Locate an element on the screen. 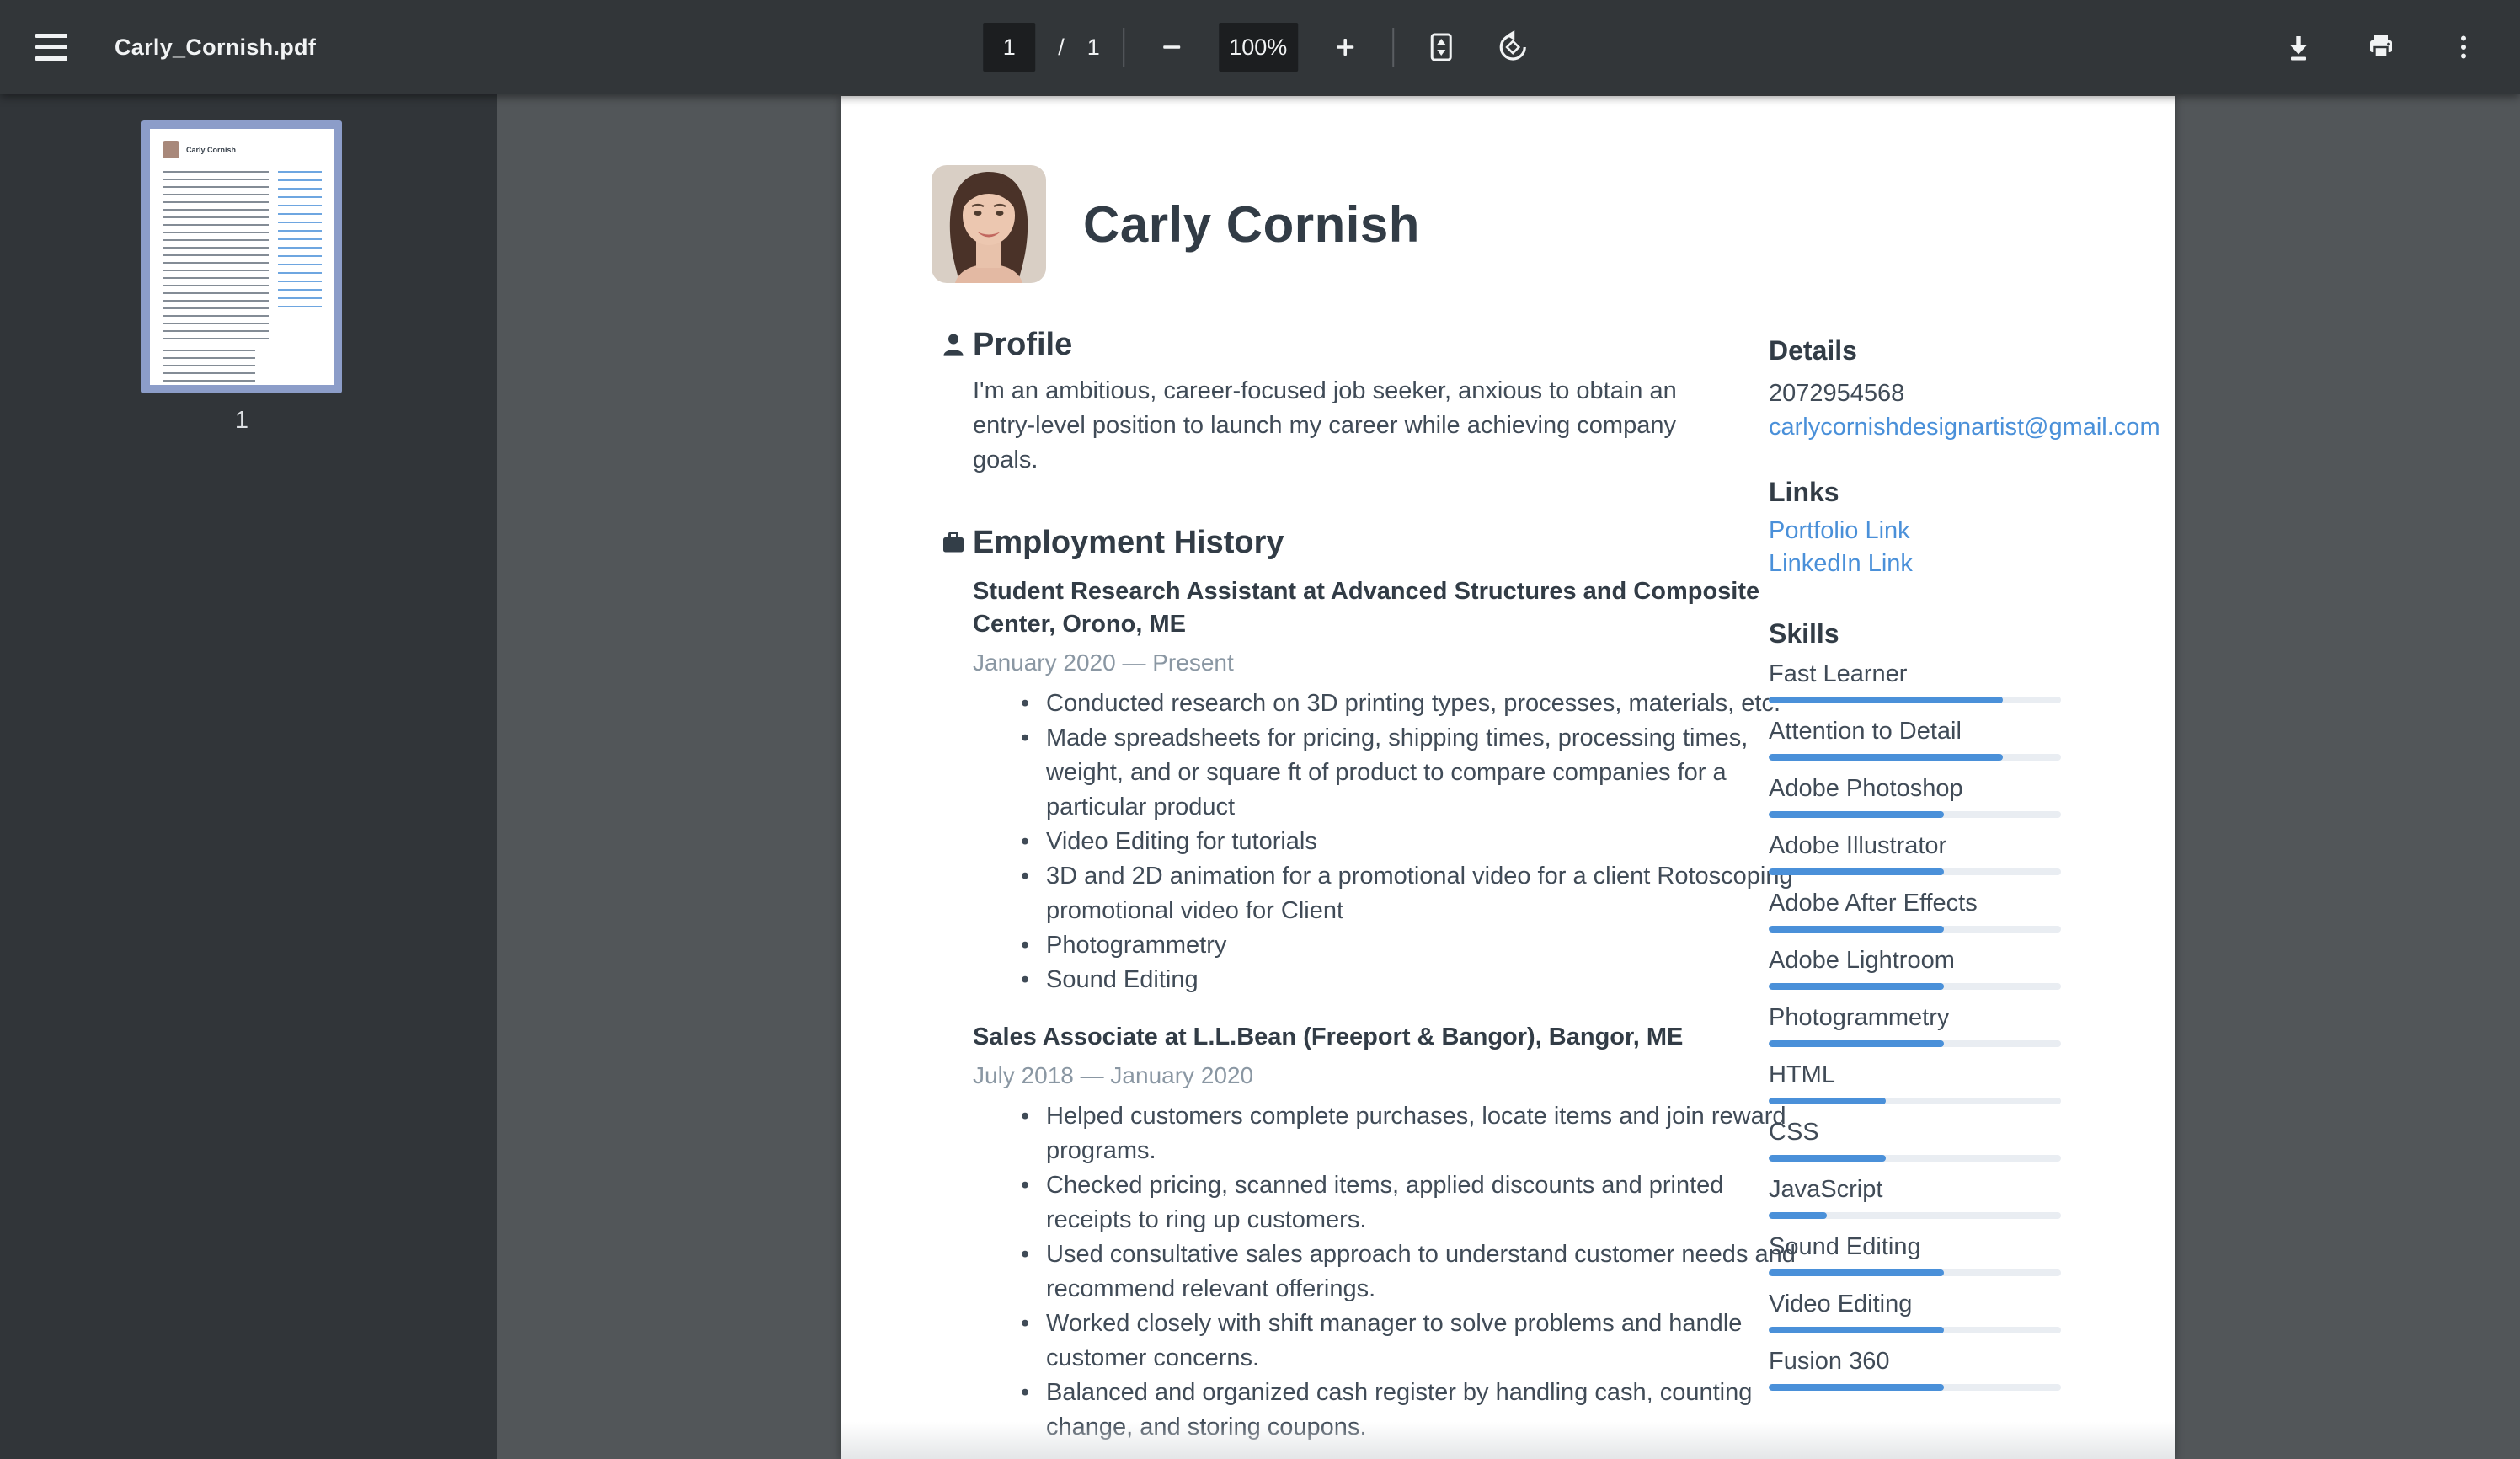 This screenshot has width=2520, height=1459. zoom-out-button is located at coordinates (1171, 47).